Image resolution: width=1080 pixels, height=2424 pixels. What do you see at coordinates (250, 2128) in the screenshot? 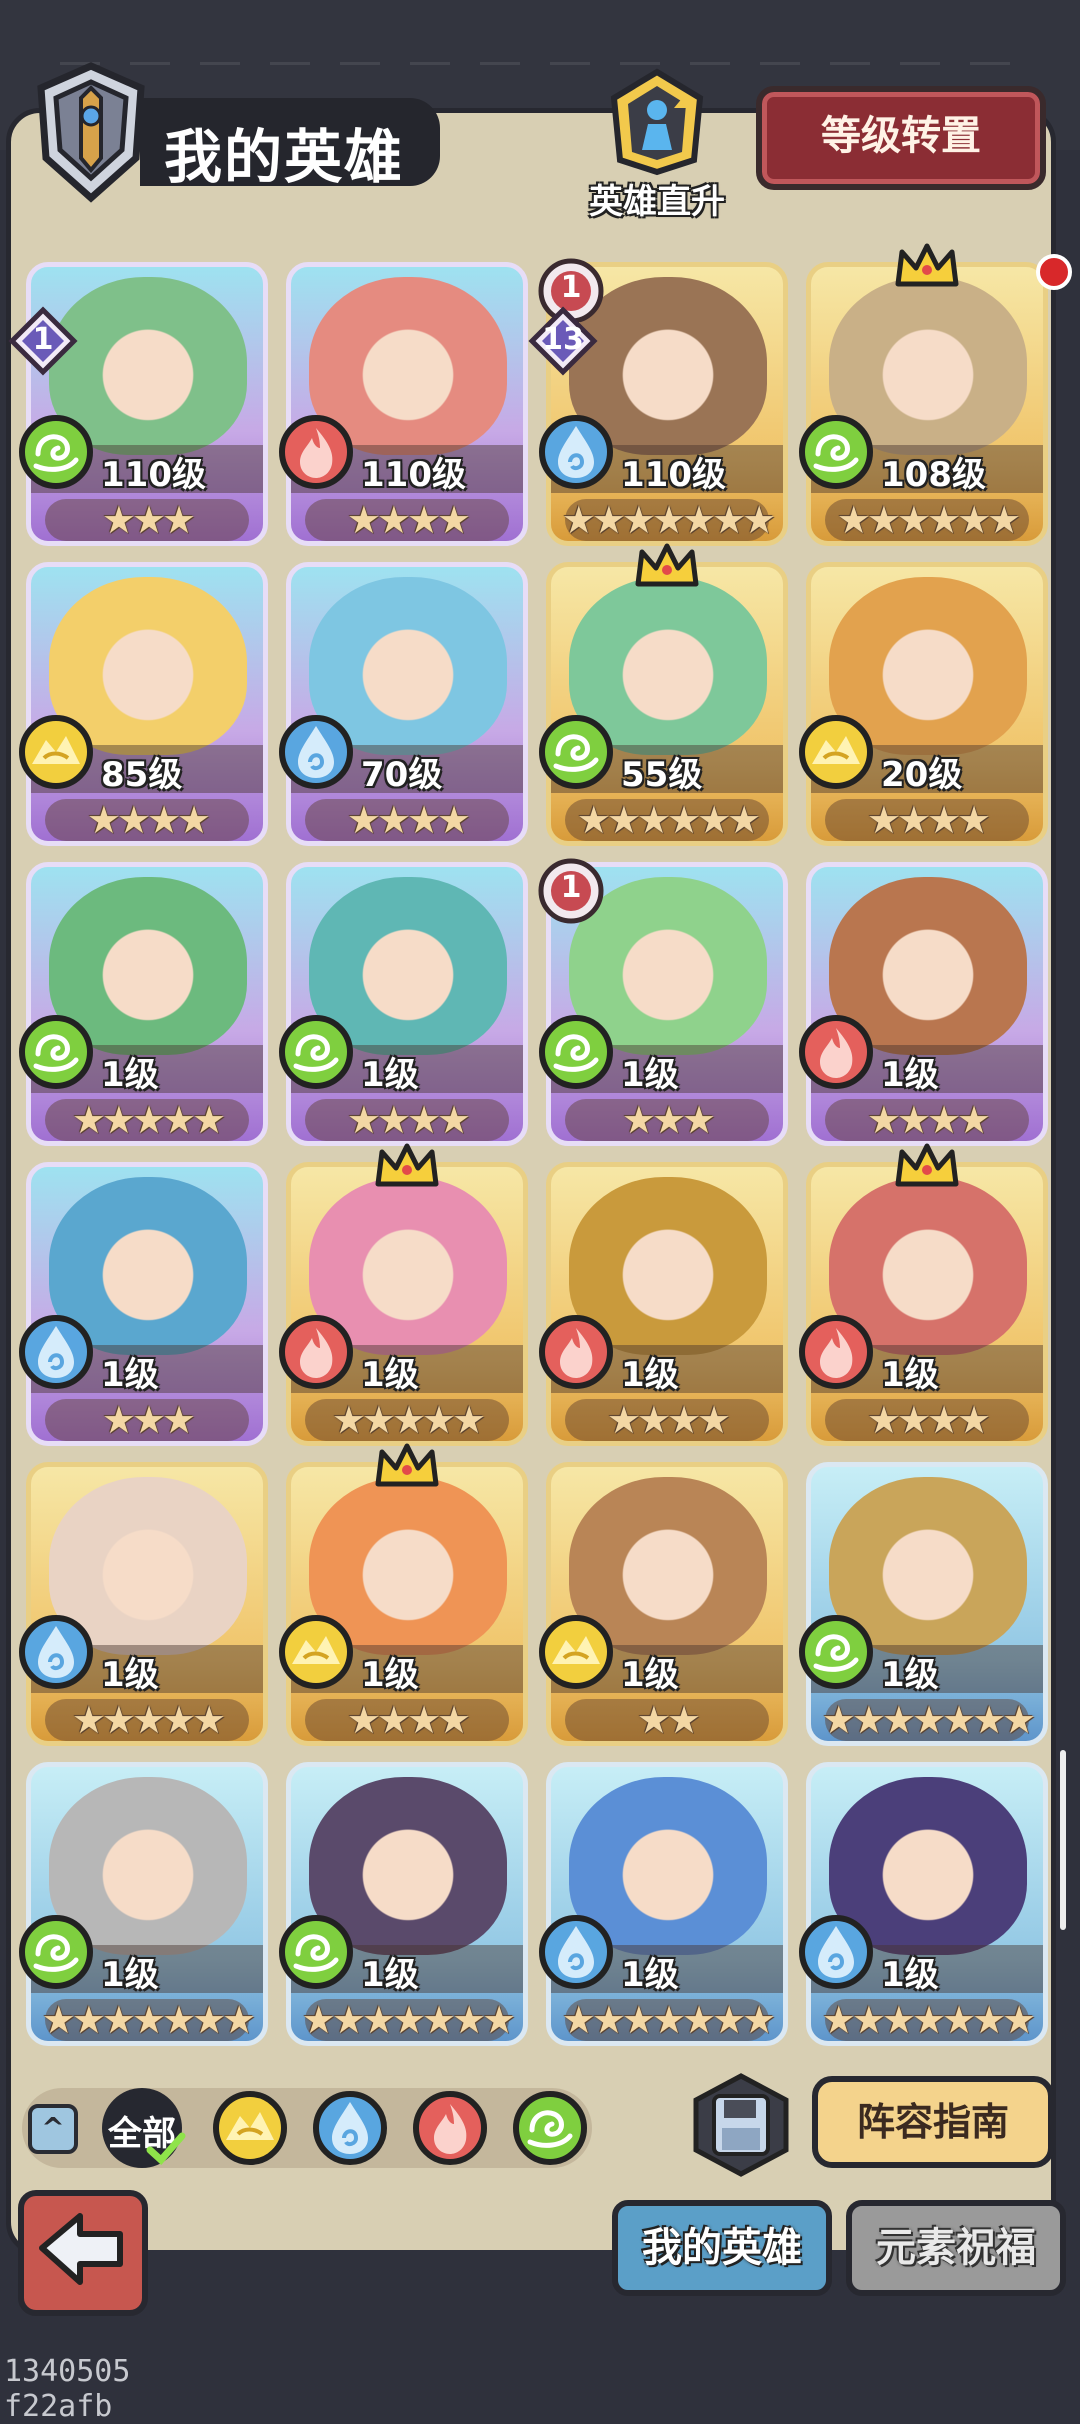
I see `filter-earth-button` at bounding box center [250, 2128].